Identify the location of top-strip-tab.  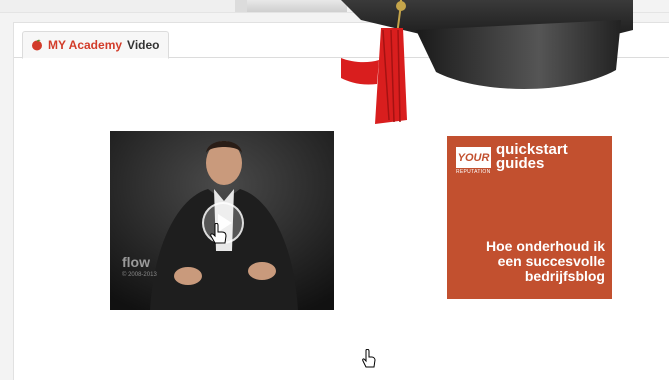
(297, 6).